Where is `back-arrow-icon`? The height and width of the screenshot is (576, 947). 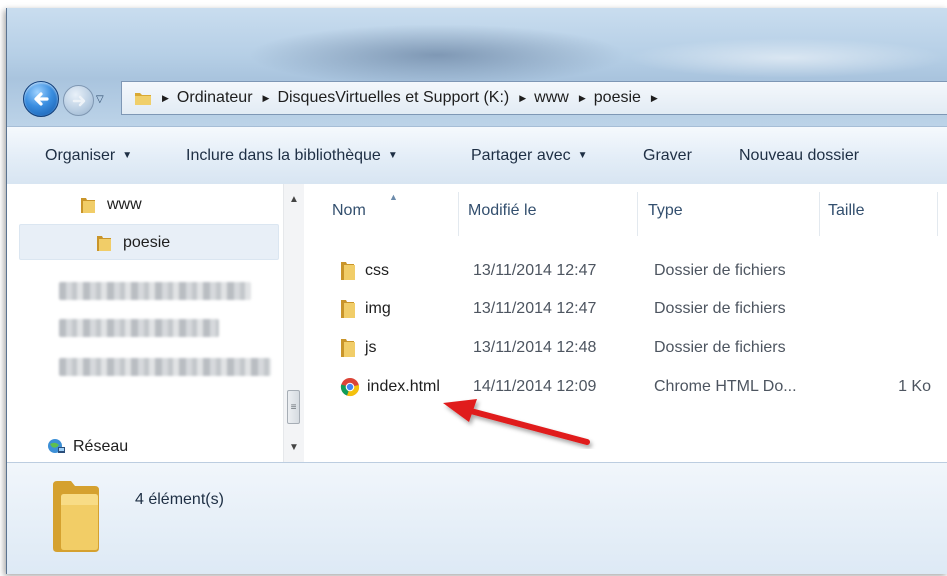
back-arrow-icon is located at coordinates (41, 99).